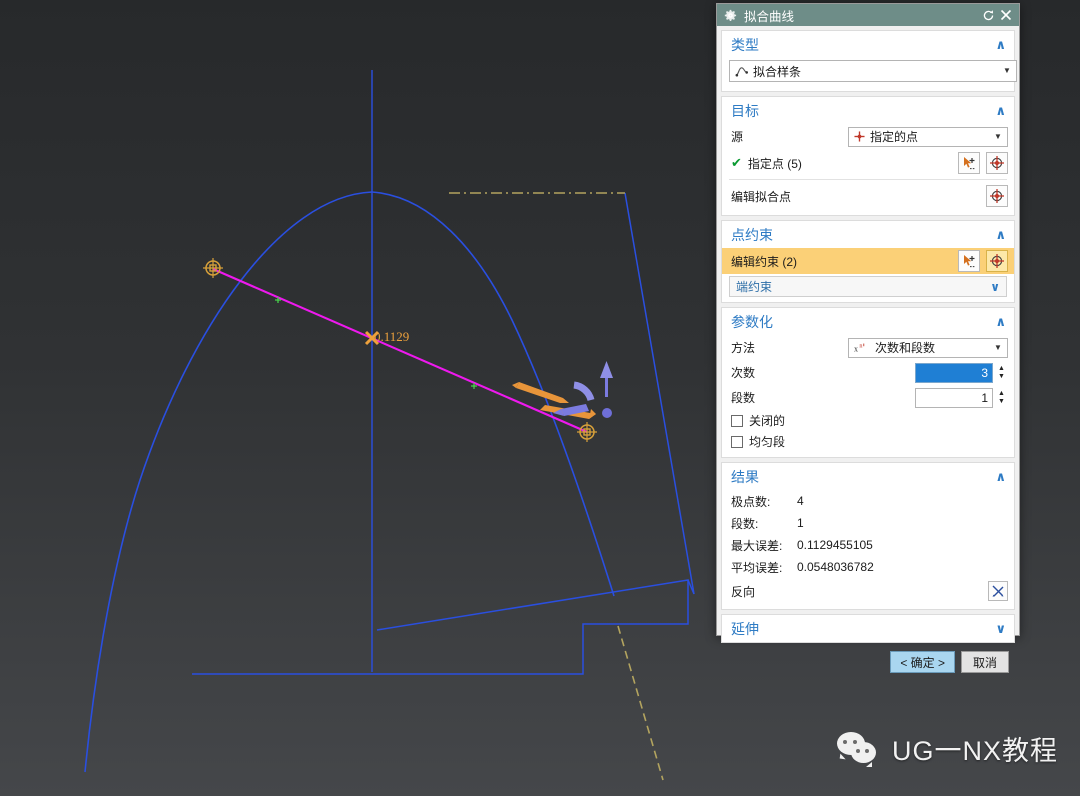 The width and height of the screenshot is (1080, 796). What do you see at coordinates (800, 501) in the screenshot?
I see `result-value: 4` at bounding box center [800, 501].